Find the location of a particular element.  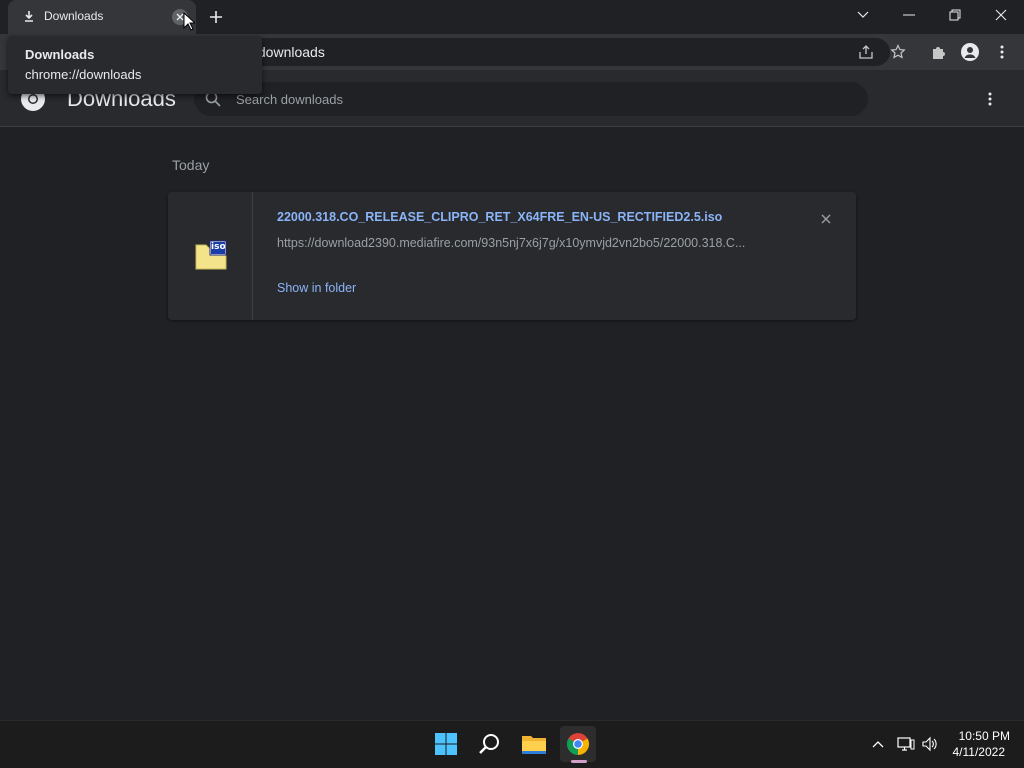

extensions-icon is located at coordinates (938, 52).